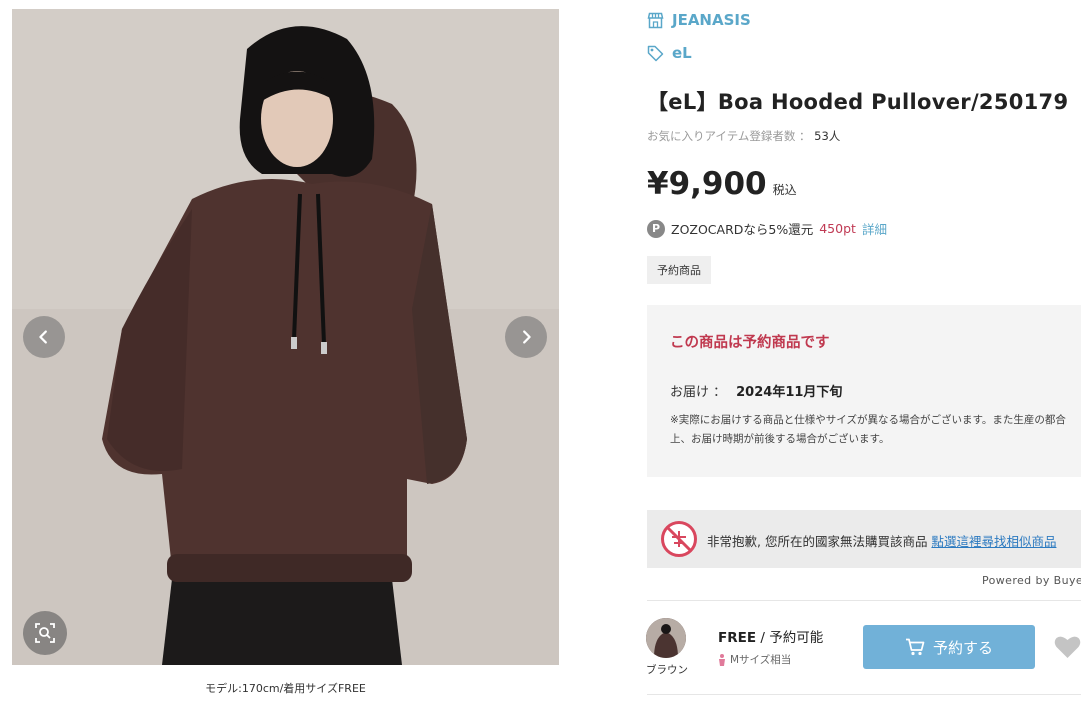  Describe the element at coordinates (667, 670) in the screenshot. I see `color-name: ブラウン` at that location.